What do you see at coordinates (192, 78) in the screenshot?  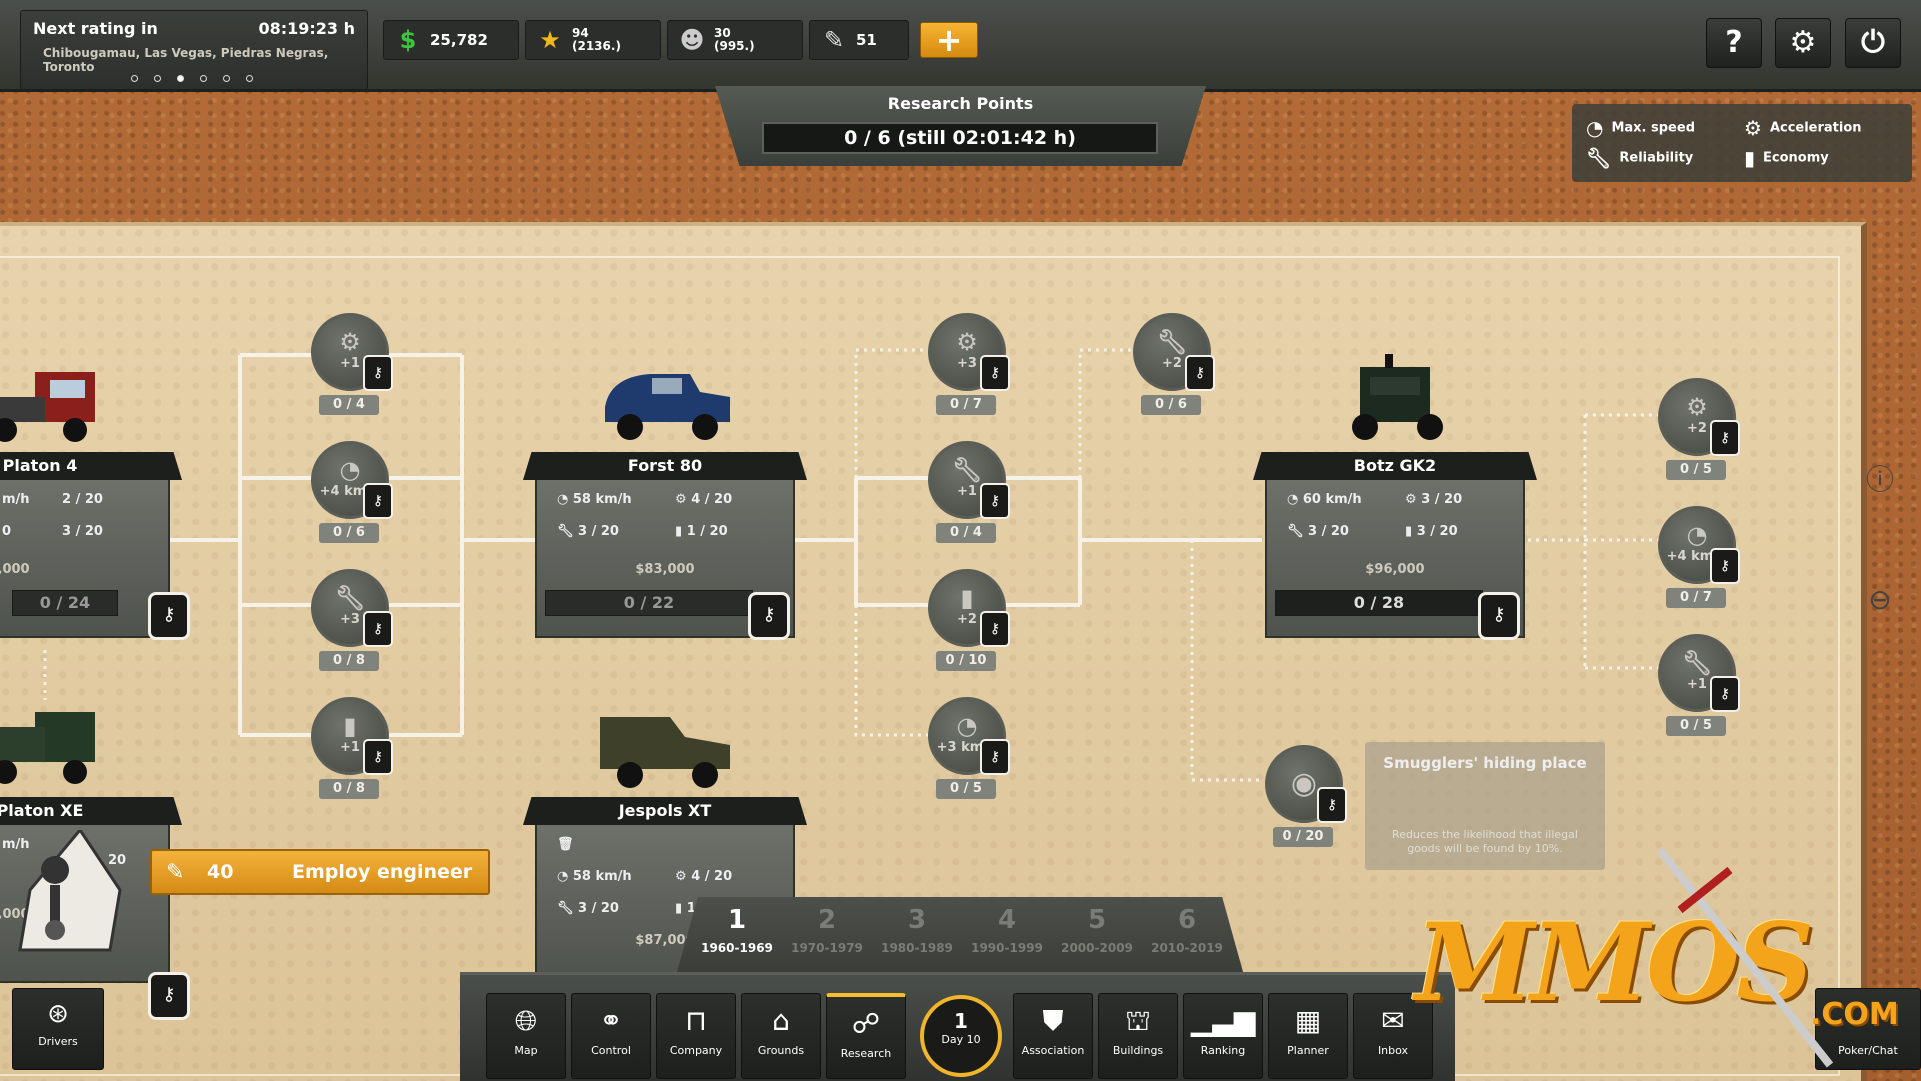 I see `rating-page-dots` at bounding box center [192, 78].